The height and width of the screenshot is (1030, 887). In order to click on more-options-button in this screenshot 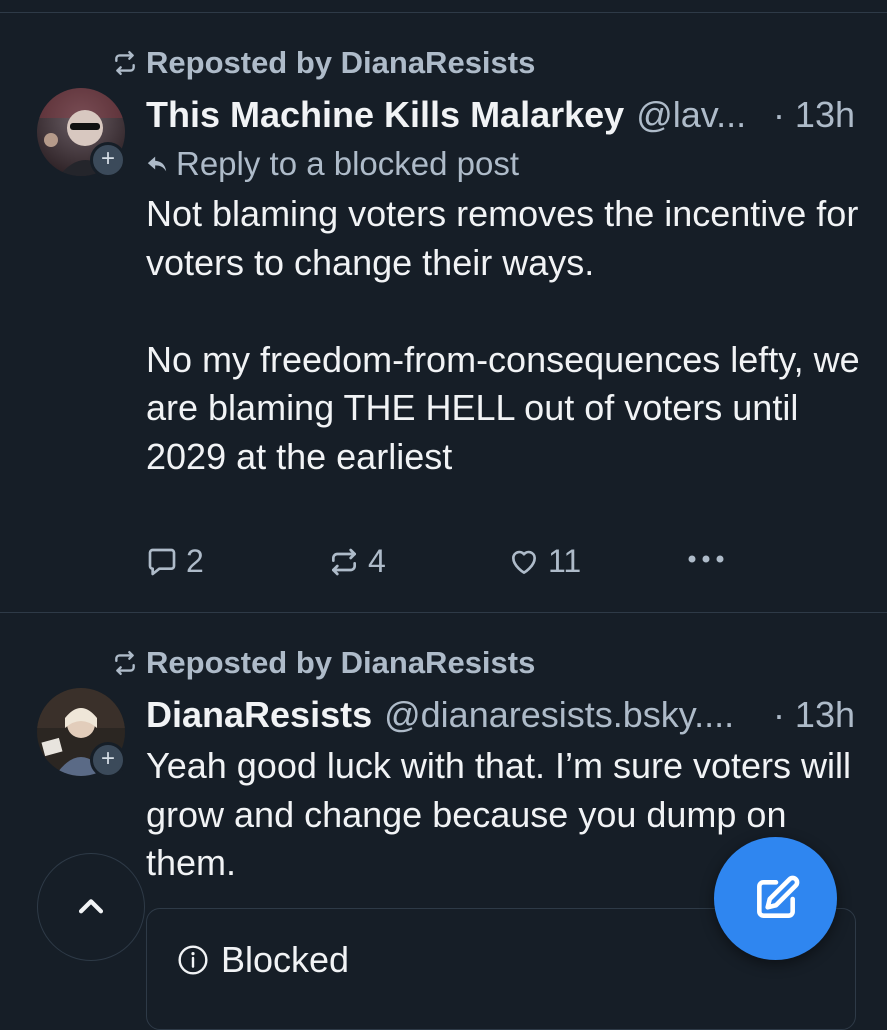, I will do `click(706, 559)`.